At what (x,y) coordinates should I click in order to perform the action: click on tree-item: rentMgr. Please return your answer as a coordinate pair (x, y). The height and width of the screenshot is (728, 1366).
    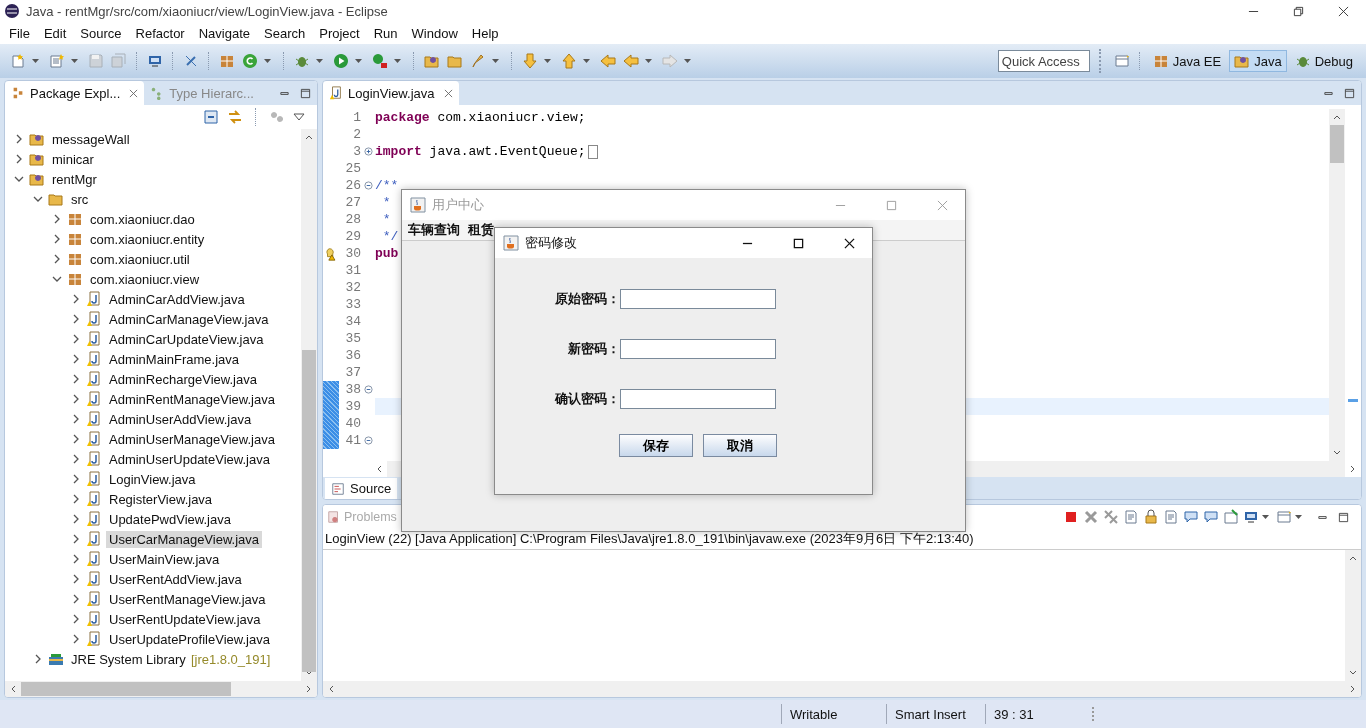
    Looking at the image, I should click on (74, 179).